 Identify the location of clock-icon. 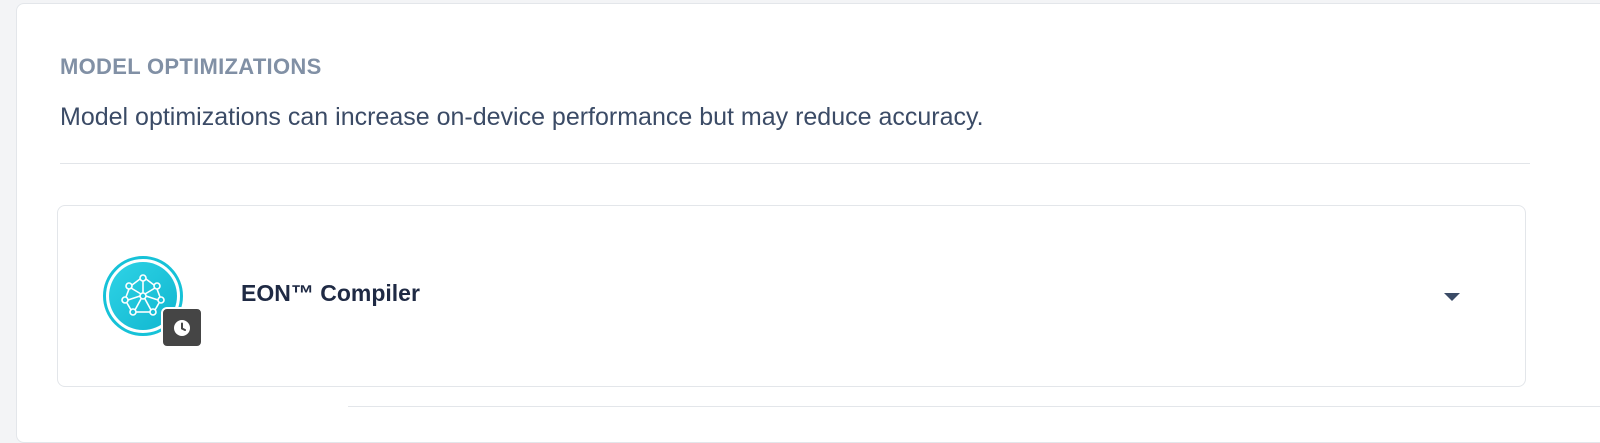
(182, 327).